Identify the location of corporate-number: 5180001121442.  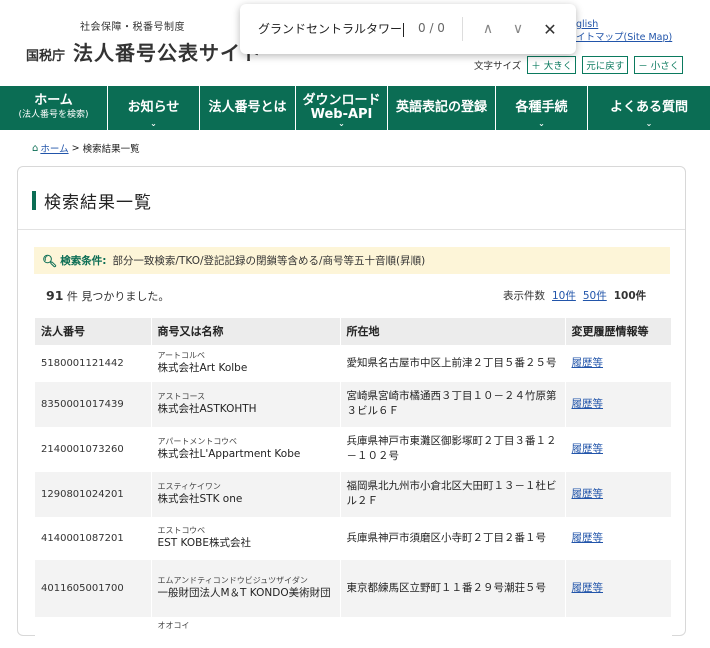
(93, 363).